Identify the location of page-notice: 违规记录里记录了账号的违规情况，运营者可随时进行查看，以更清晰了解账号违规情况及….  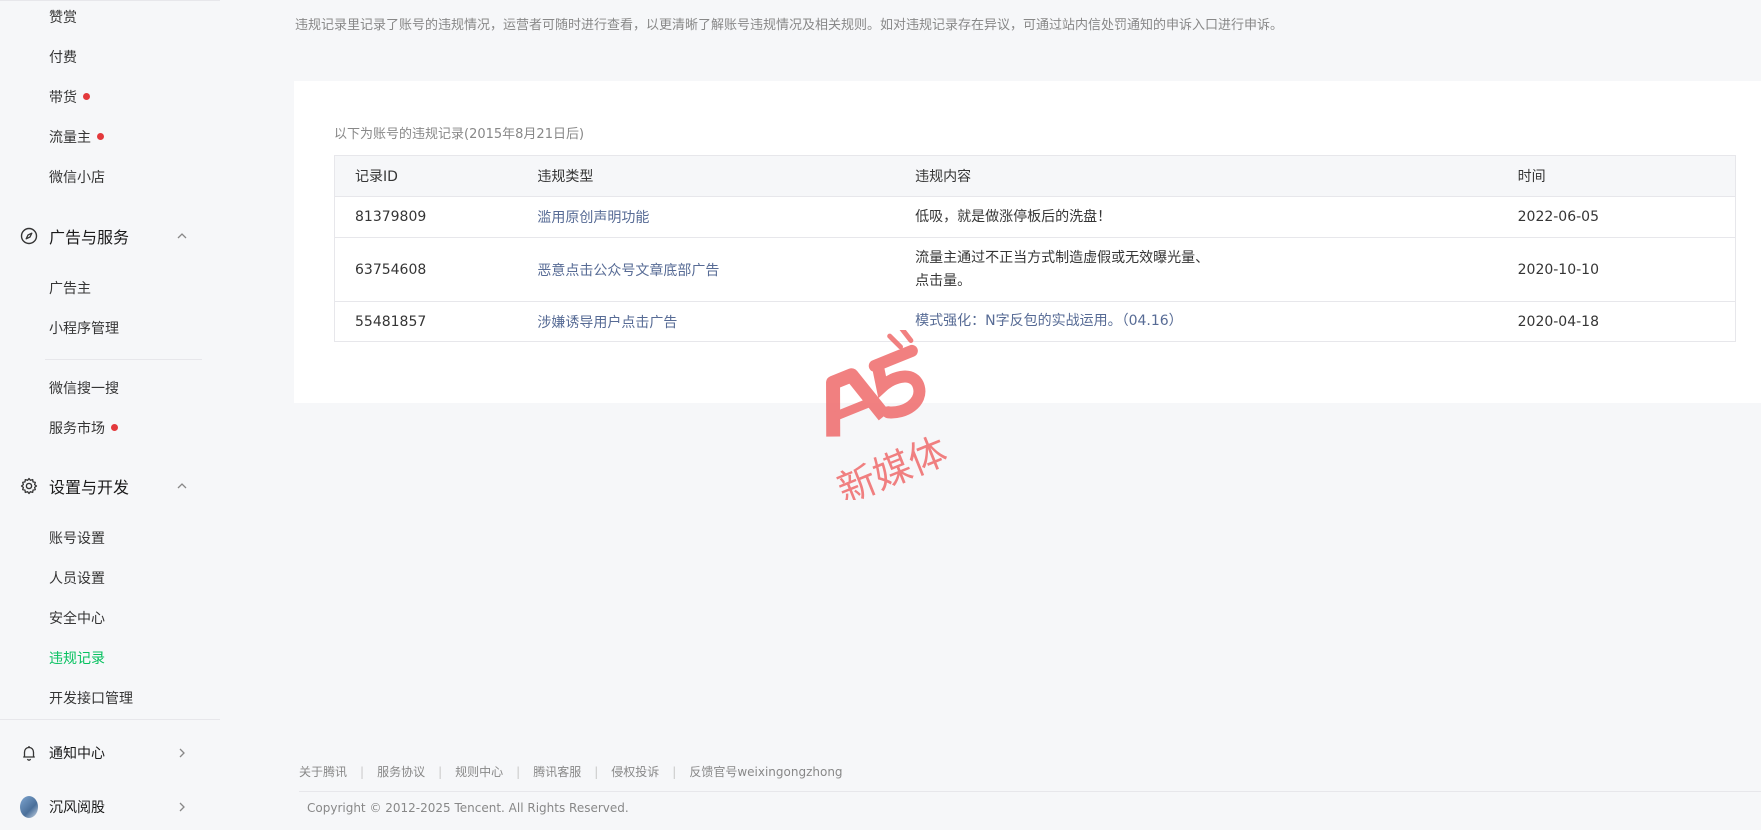
(789, 25).